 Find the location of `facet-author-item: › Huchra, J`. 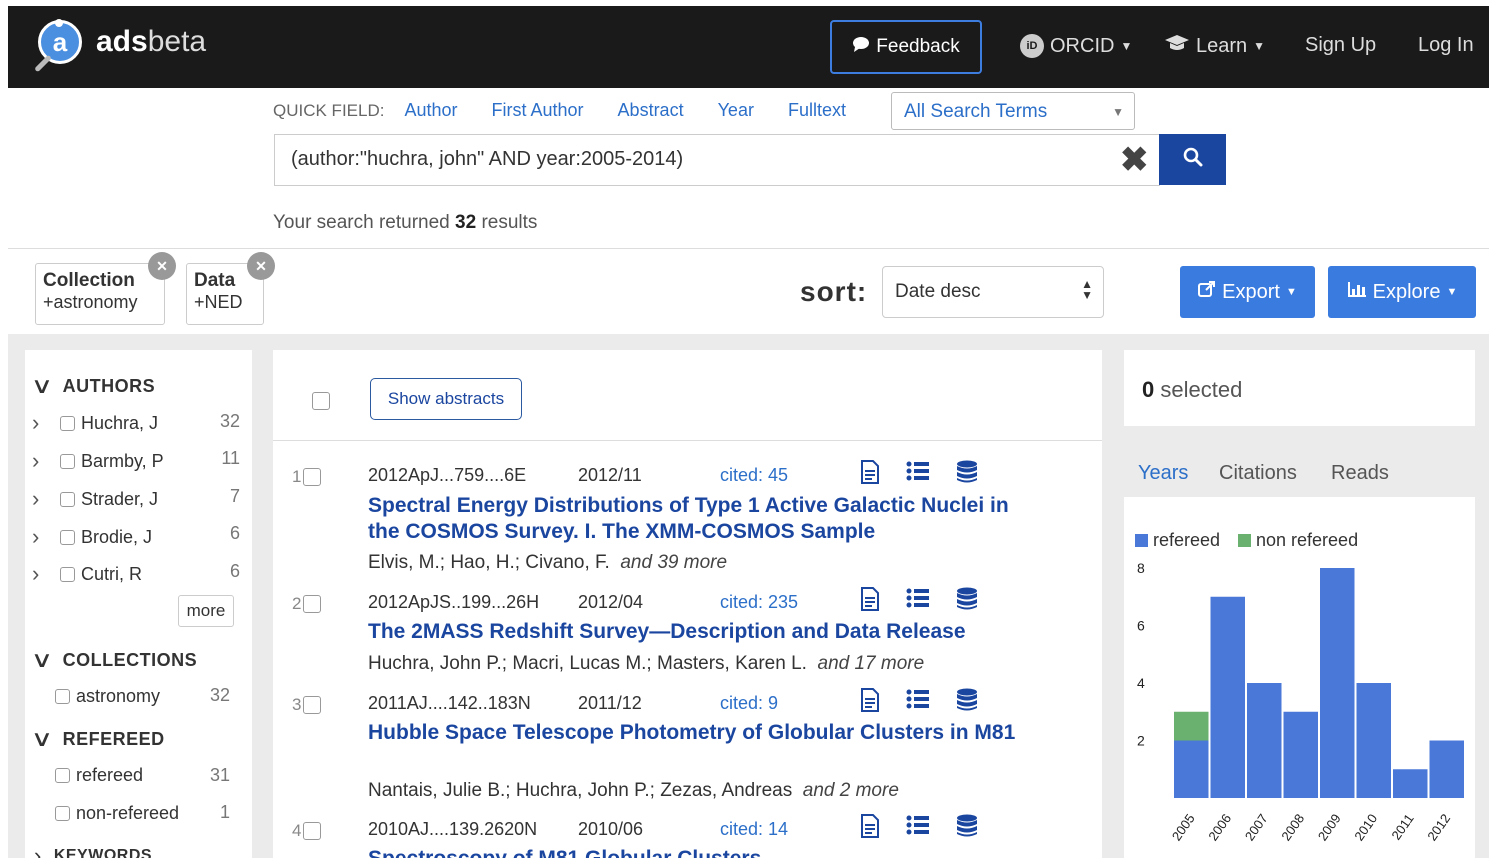

facet-author-item: › Huchra, J is located at coordinates (95, 423).